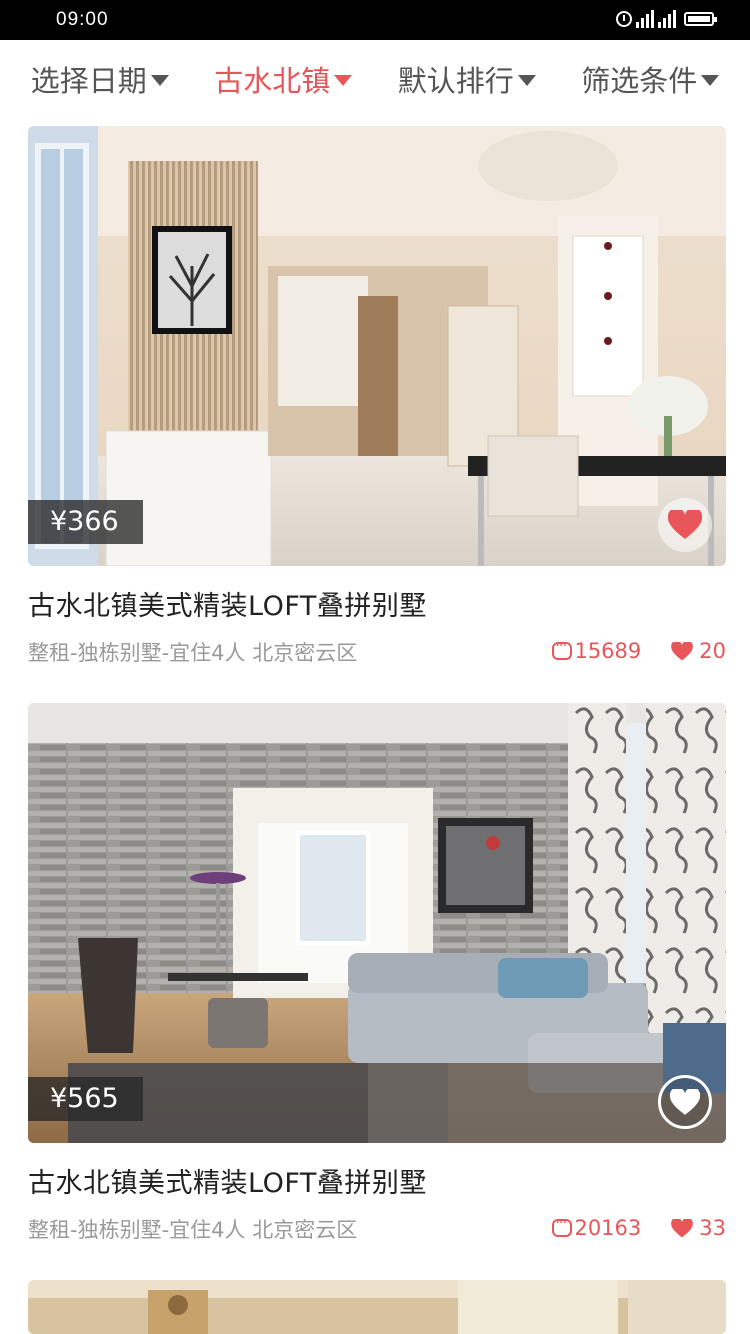  I want to click on filter-sort: 默认排行, so click(467, 79).